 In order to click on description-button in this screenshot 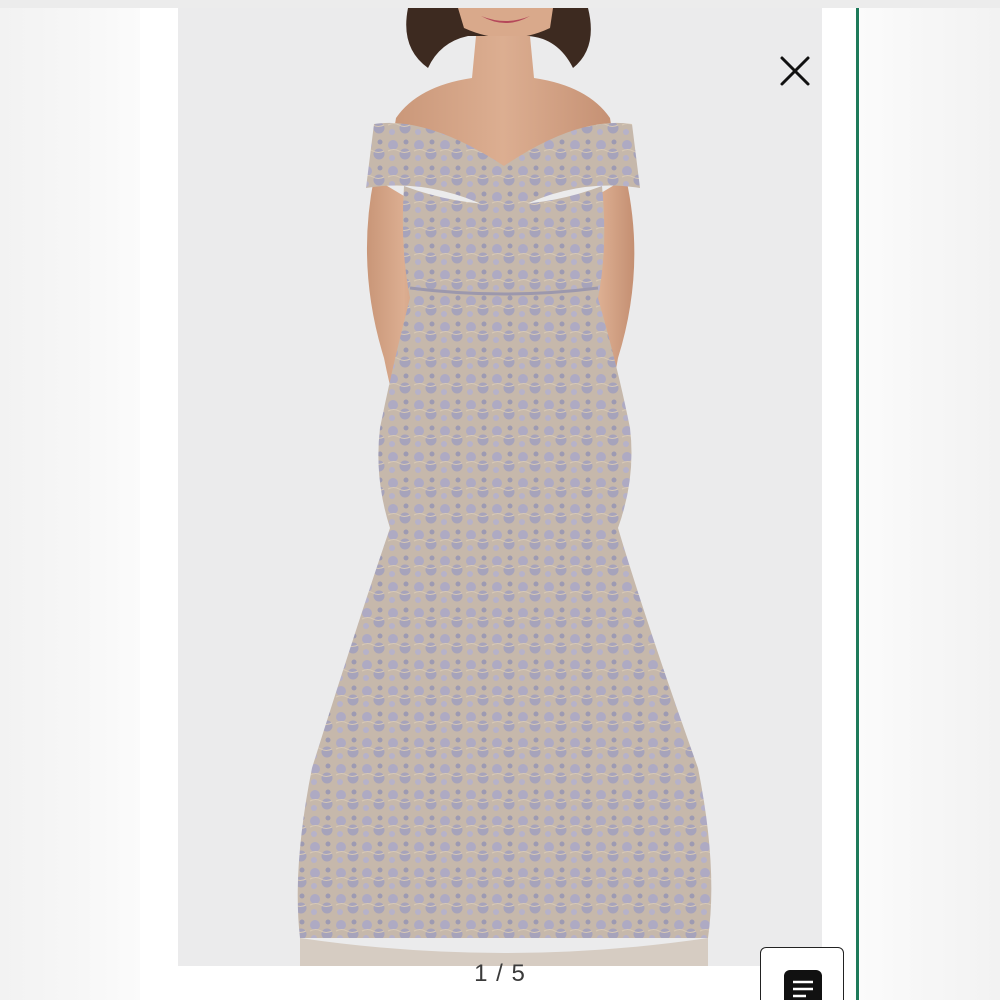, I will do `click(802, 973)`.